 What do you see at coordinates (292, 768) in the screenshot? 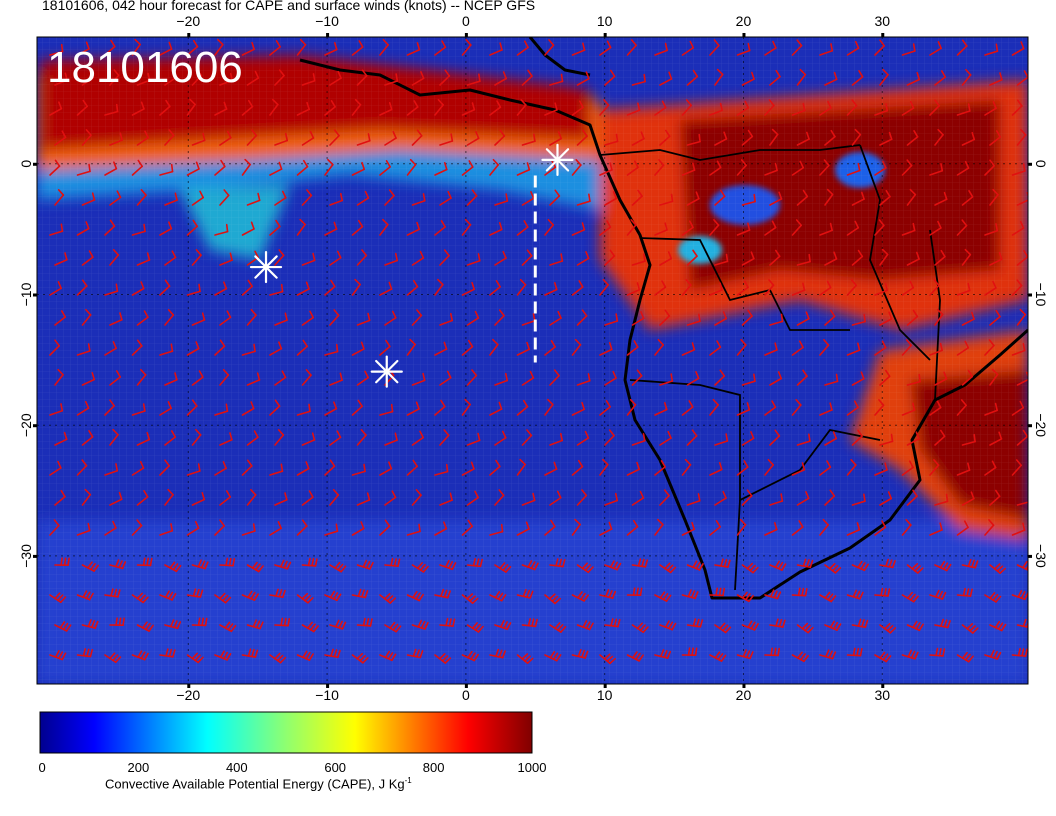
I see `colorbar-tick-labels: 0 200 400 600 800 1000` at bounding box center [292, 768].